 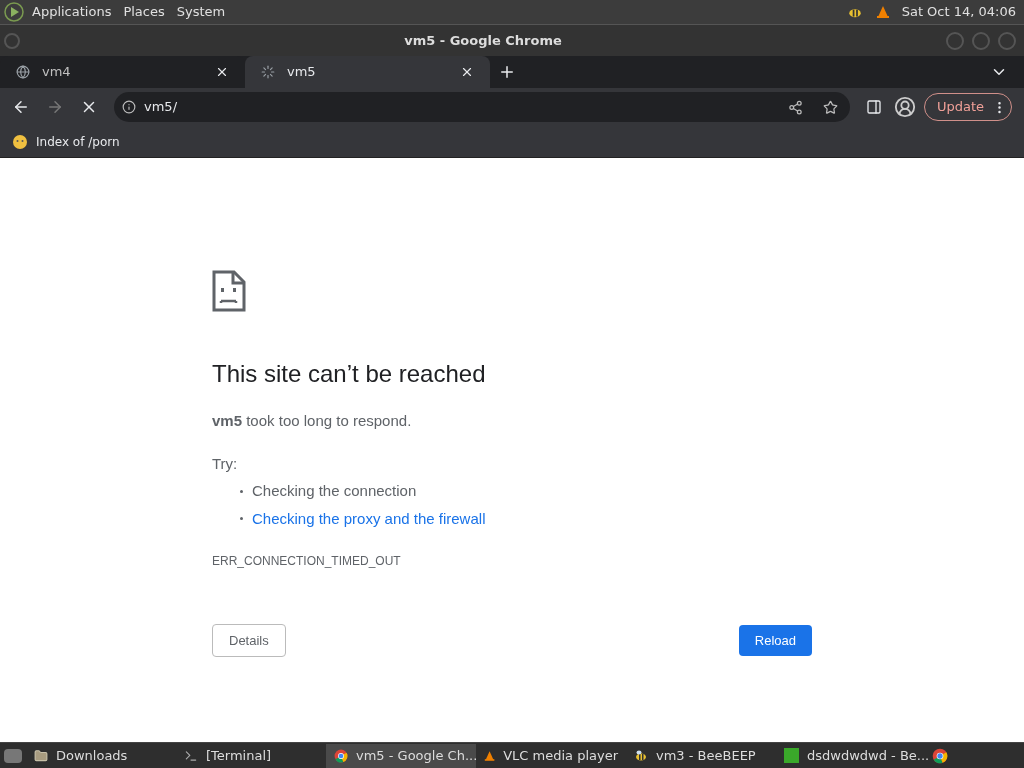 What do you see at coordinates (41, 755) in the screenshot?
I see `folder-icon` at bounding box center [41, 755].